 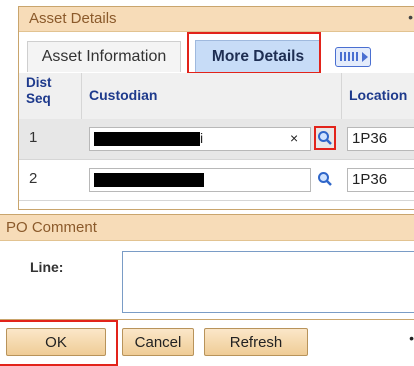 What do you see at coordinates (353, 57) in the screenshot?
I see `show-all-columns-icon` at bounding box center [353, 57].